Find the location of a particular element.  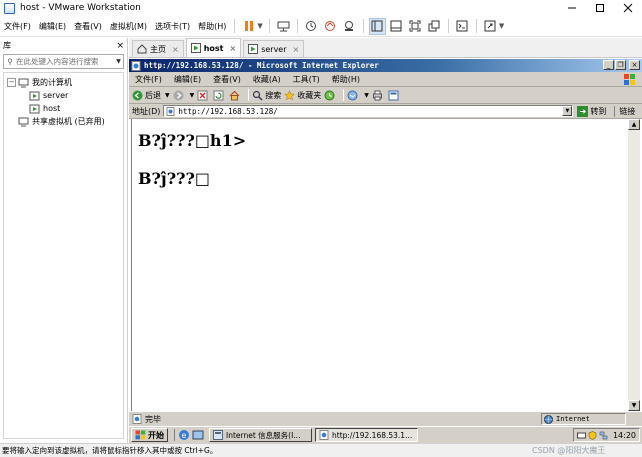

page-vertical-scrollbar: ▲ ▼ is located at coordinates (634, 265).